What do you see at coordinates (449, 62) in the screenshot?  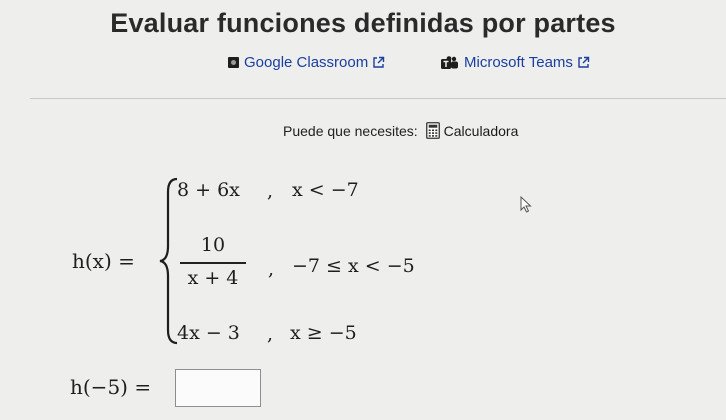 I see `microsoft-teams-icon` at bounding box center [449, 62].